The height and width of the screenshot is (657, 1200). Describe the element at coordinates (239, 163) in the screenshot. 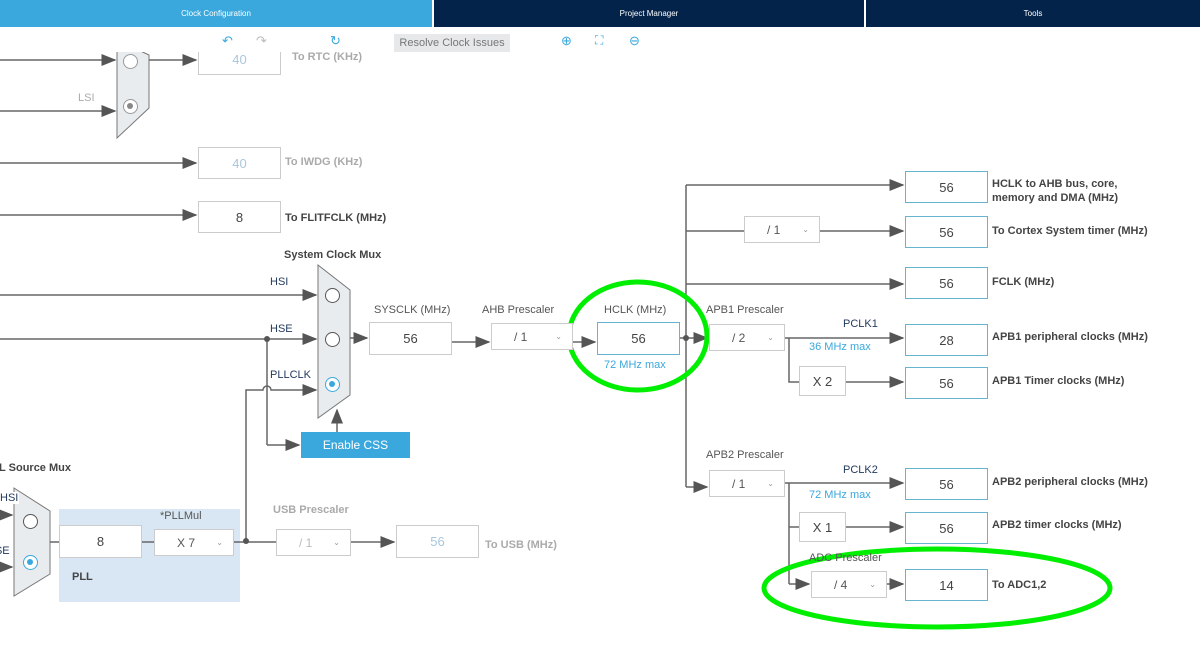

I see `iwdg-output: 40` at that location.